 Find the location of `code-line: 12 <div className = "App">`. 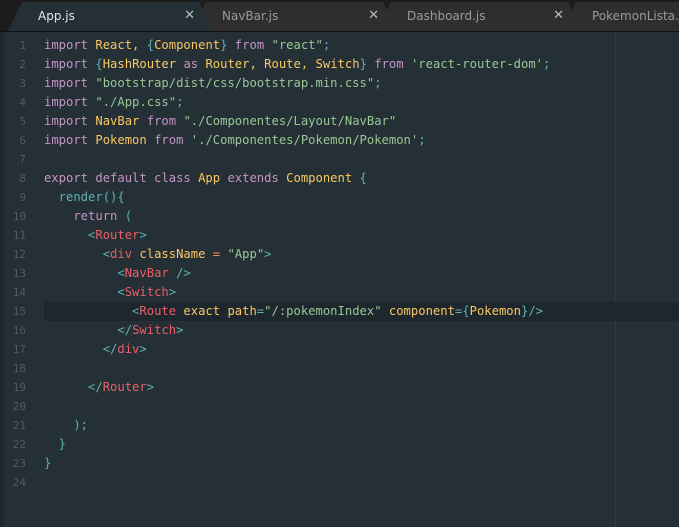

code-line: 12 <div className = "App"> is located at coordinates (339, 254).